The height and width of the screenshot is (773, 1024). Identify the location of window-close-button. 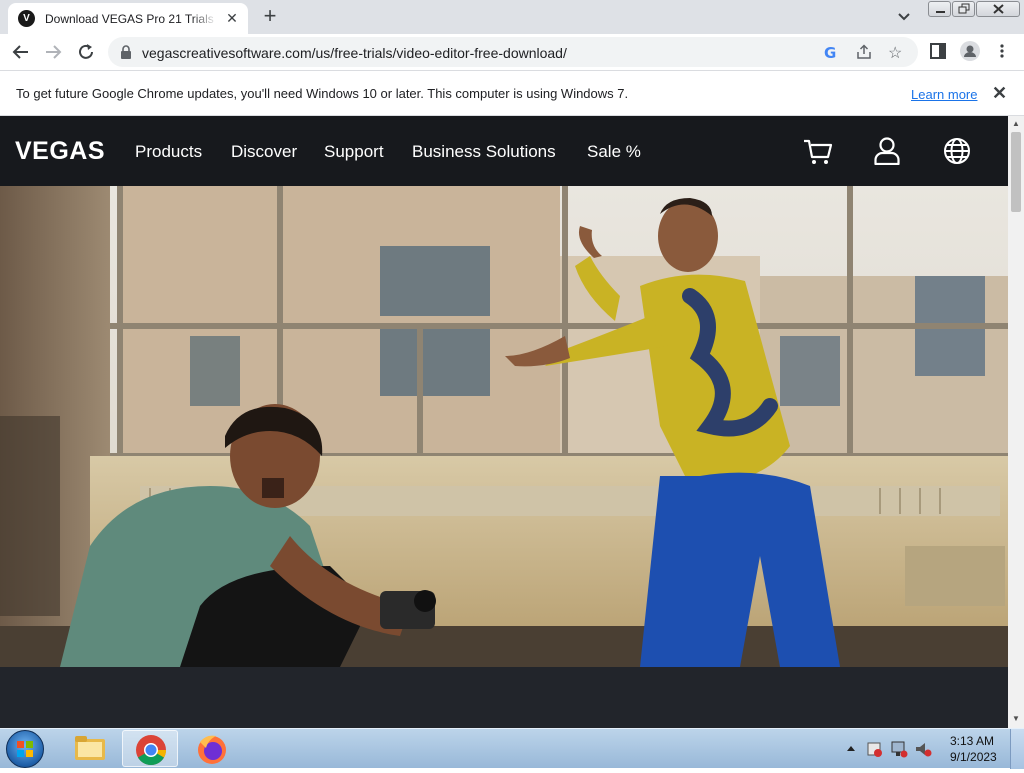
(998, 9).